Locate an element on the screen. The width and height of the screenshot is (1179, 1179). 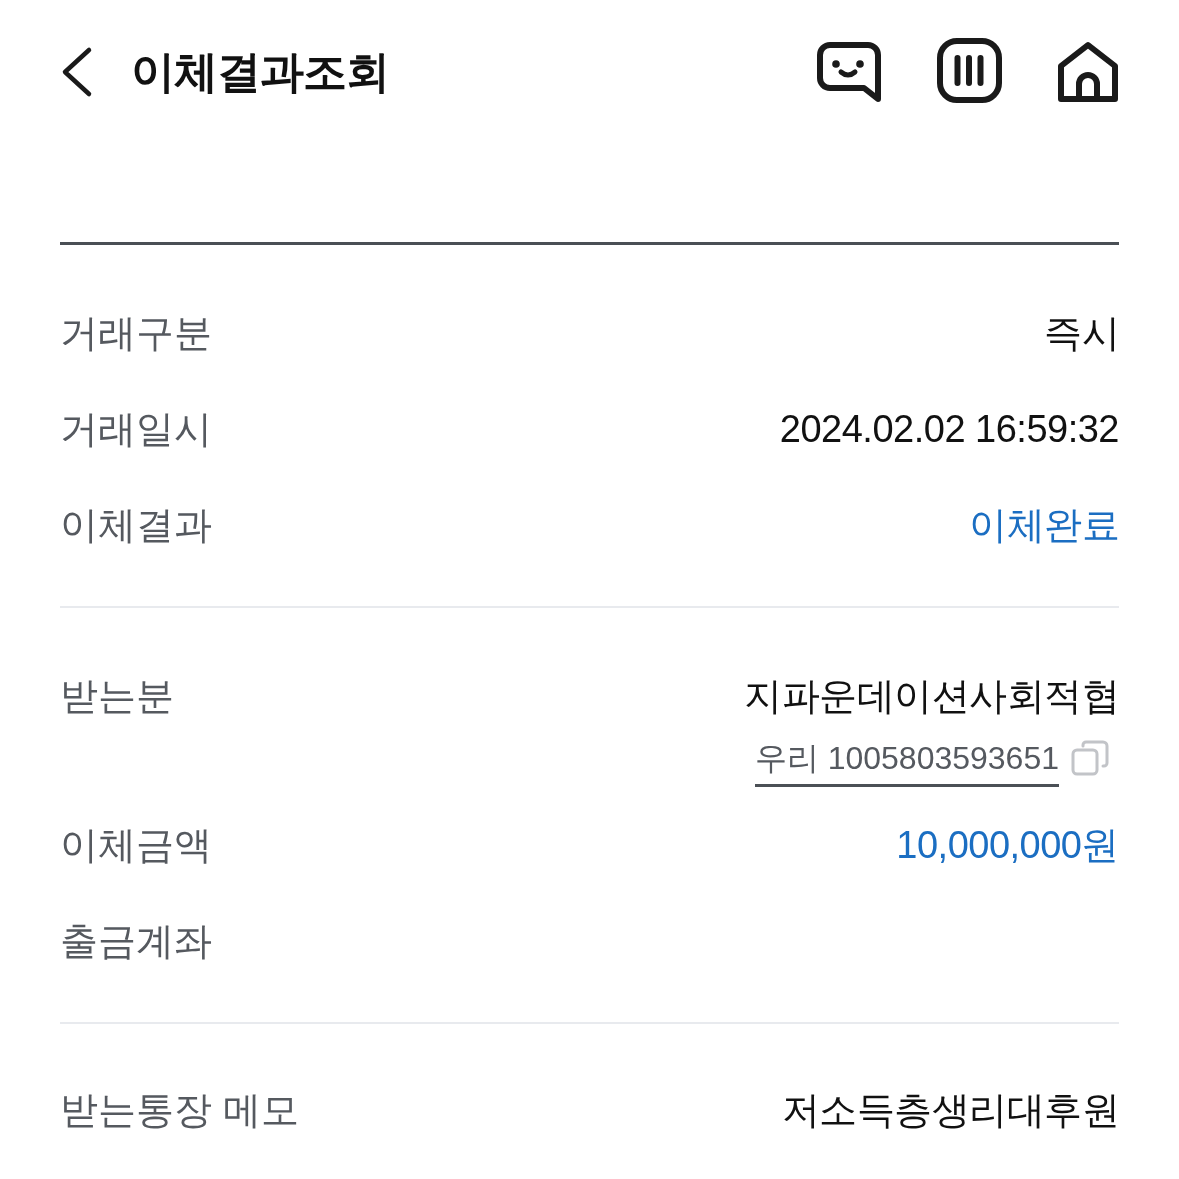
row-value: 지파운데이션사회적협 is located at coordinates (931, 696).